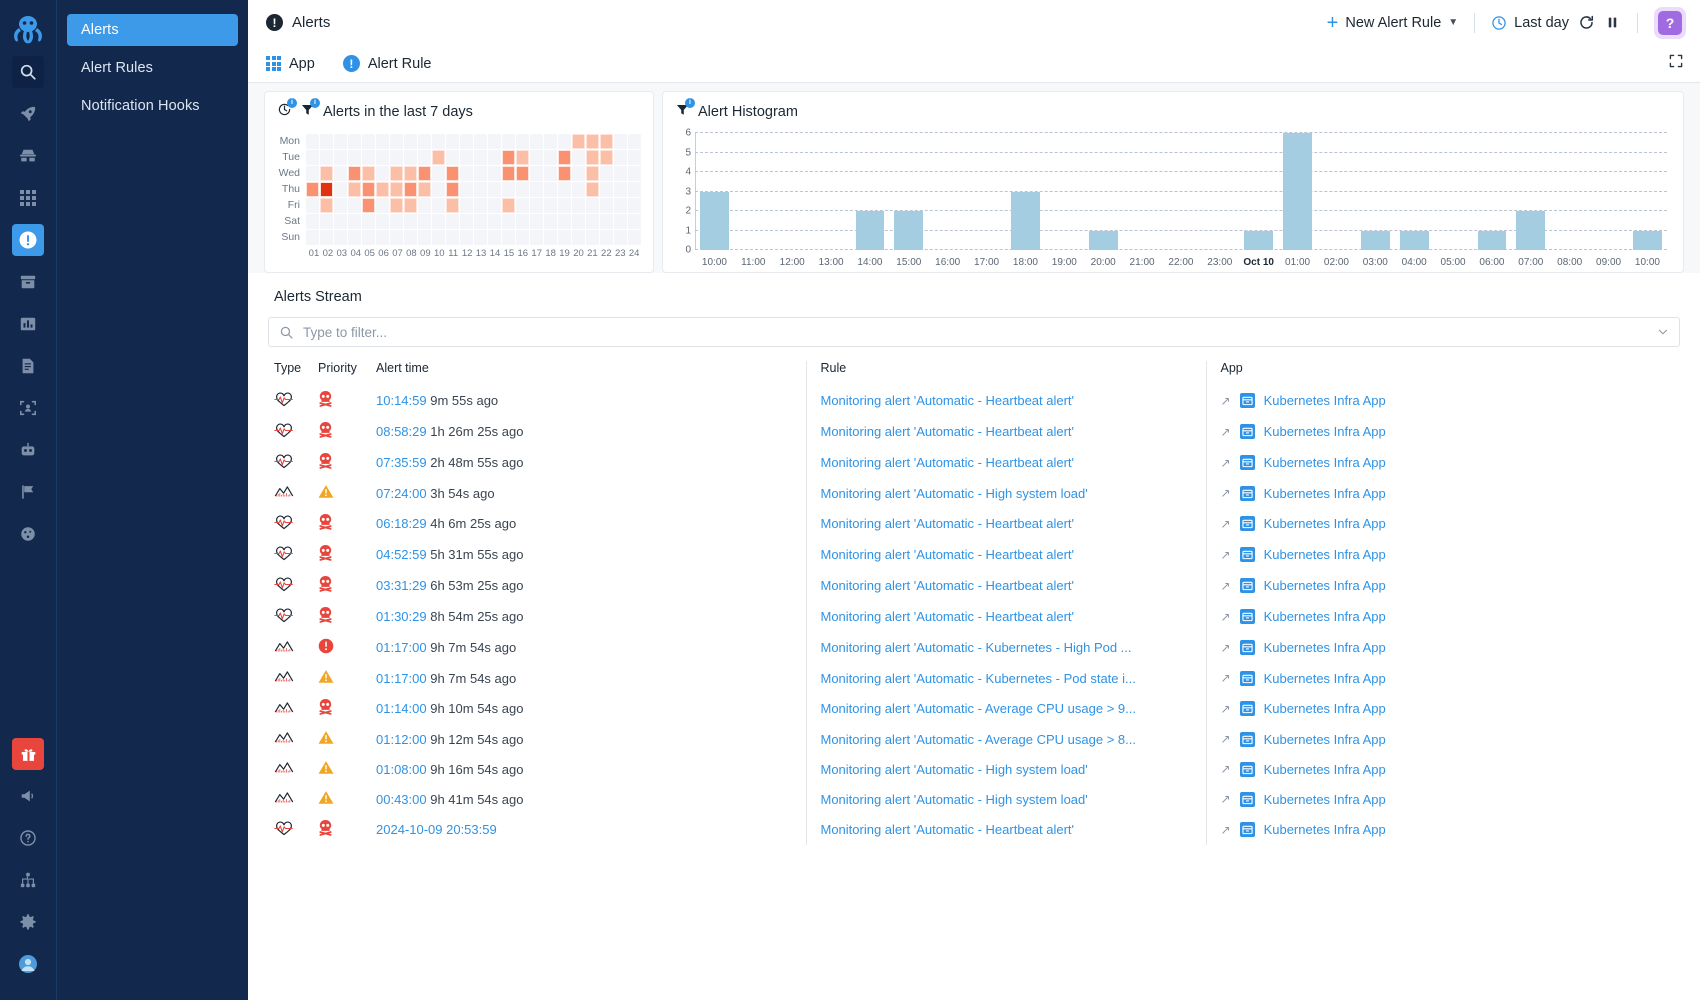  I want to click on refresh-icon, so click(1586, 23).